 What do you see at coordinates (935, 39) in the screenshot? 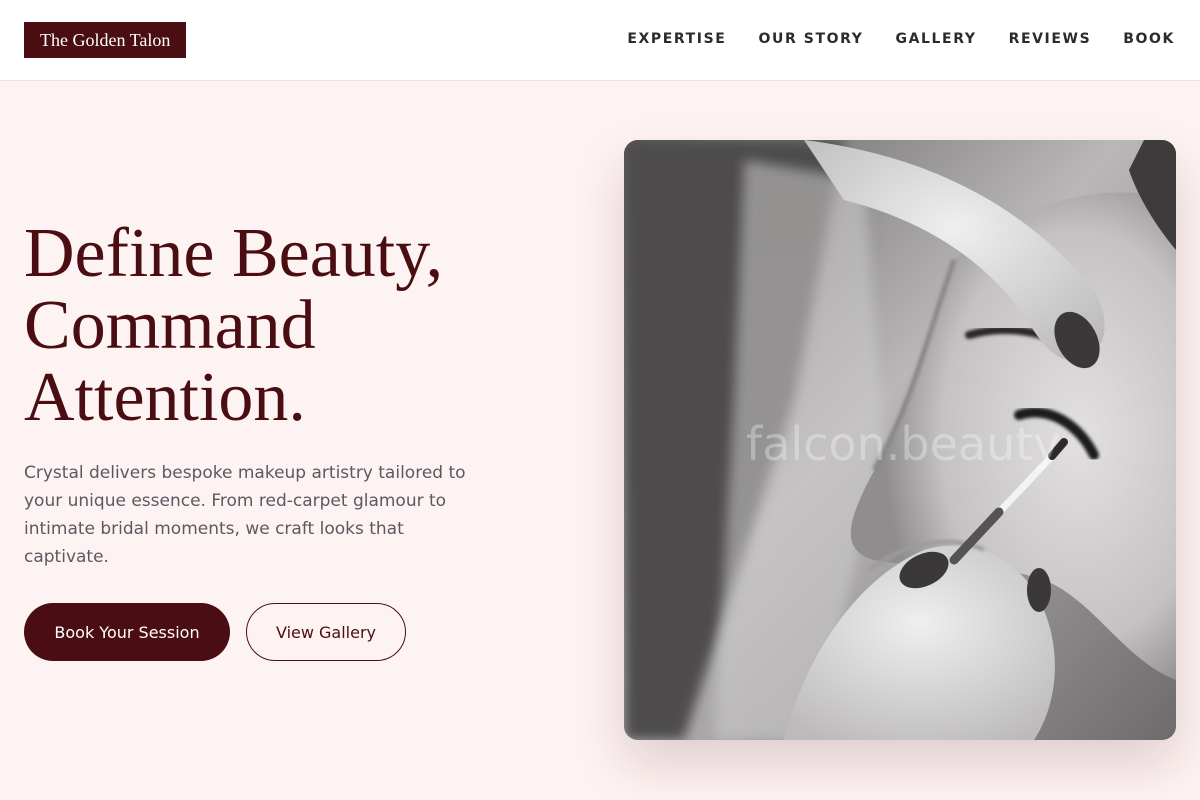
I see `nav-link-gallery: GALLERY` at bounding box center [935, 39].